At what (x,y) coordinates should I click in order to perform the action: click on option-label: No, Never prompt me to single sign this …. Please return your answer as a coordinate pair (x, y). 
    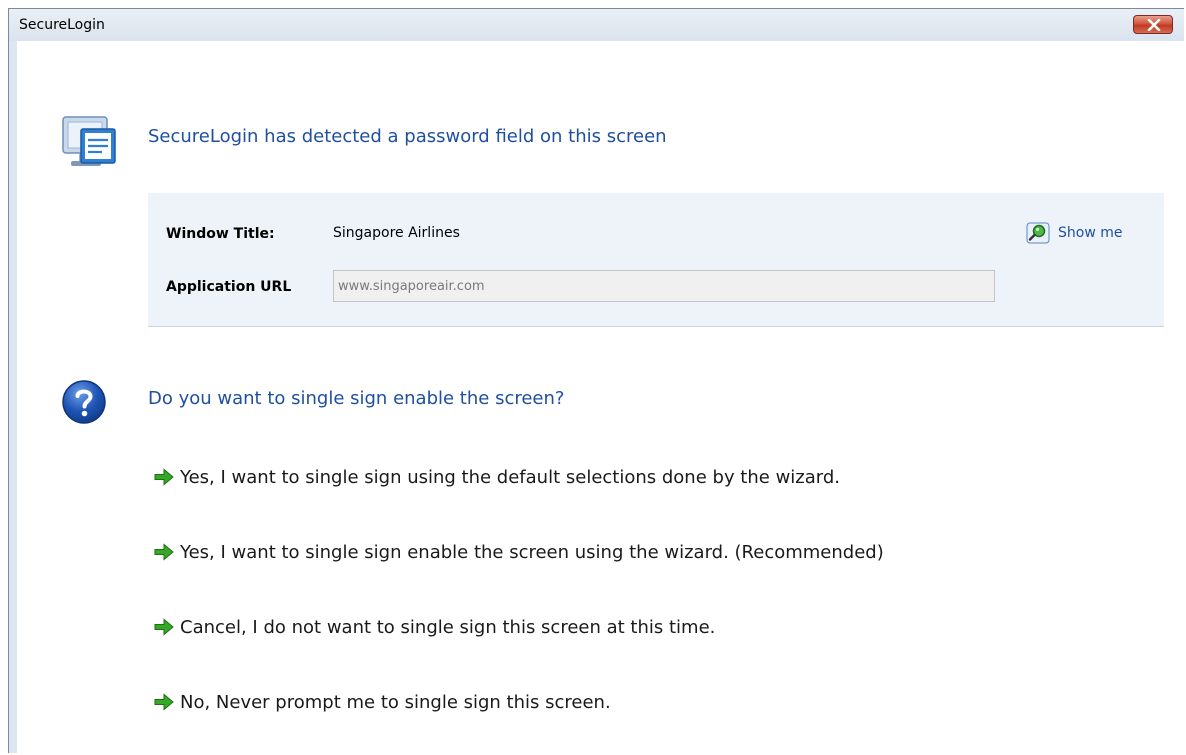
    Looking at the image, I should click on (395, 702).